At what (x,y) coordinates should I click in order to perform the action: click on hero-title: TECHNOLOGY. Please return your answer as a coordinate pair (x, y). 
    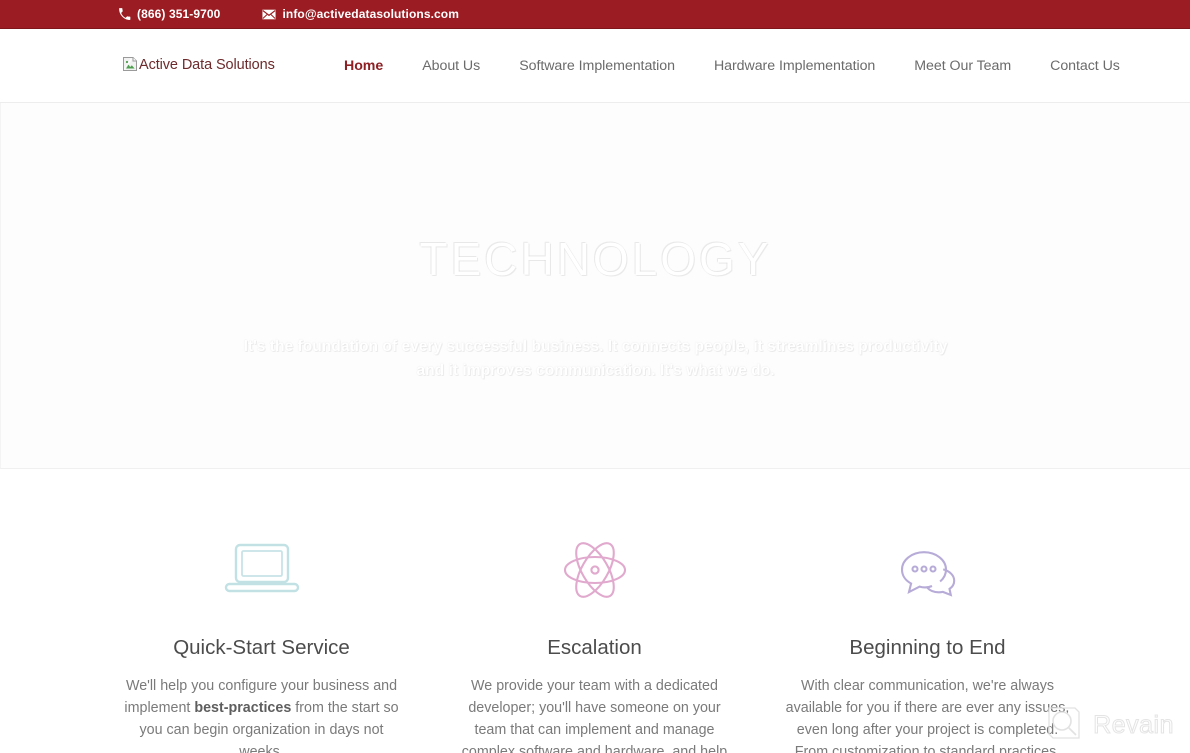
    Looking at the image, I should click on (595, 259).